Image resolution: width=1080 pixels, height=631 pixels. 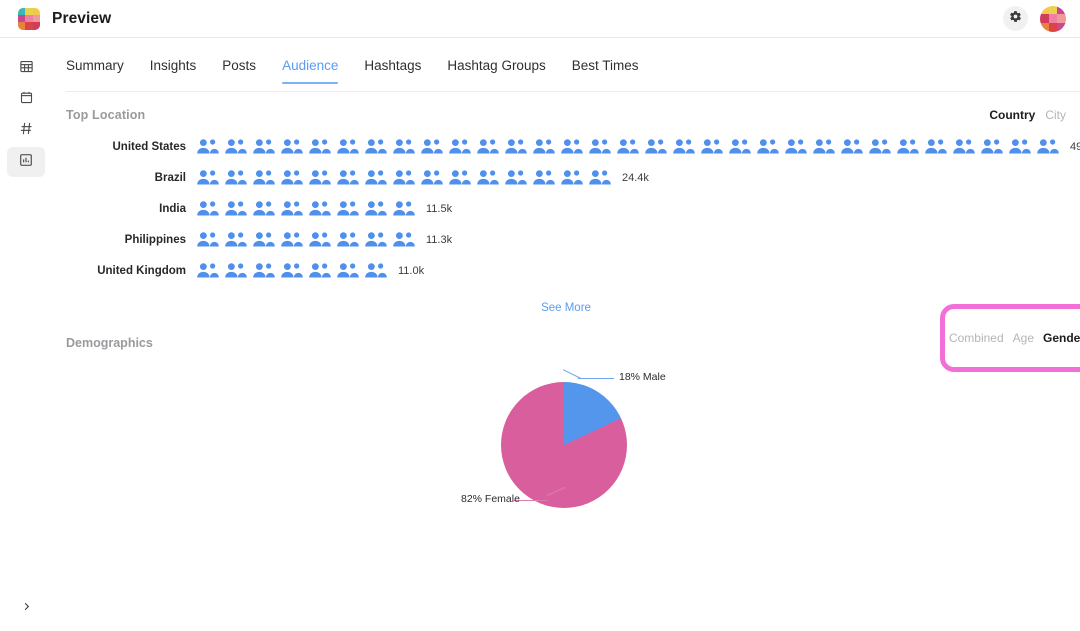 I want to click on sidebar-item-calendar, so click(x=26, y=100).